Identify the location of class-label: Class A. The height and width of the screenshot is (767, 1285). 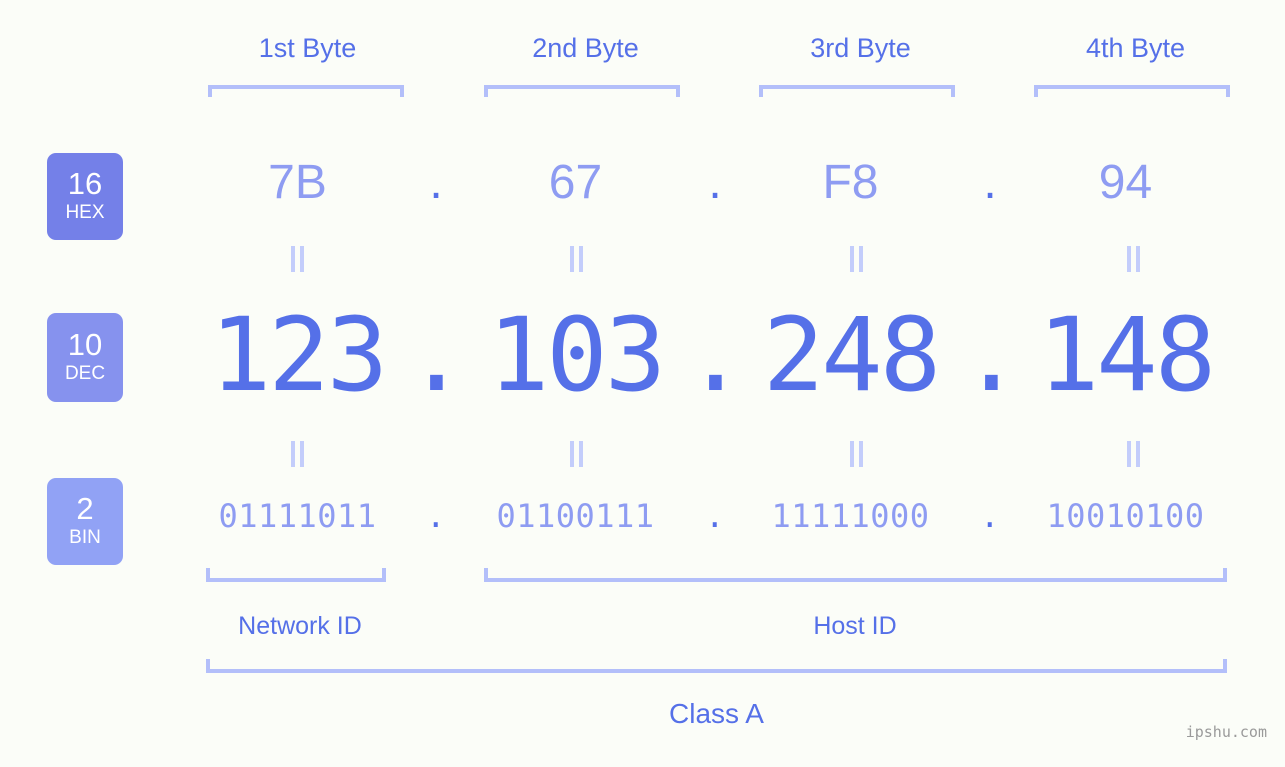
(716, 713).